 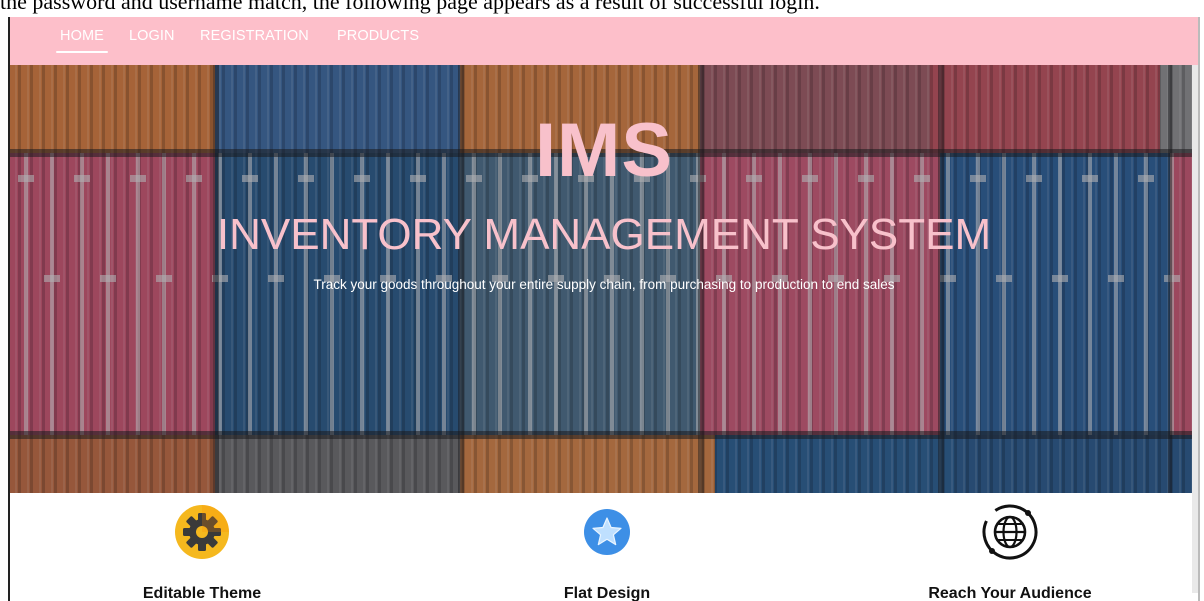 What do you see at coordinates (607, 593) in the screenshot?
I see `feature-label: Flat Design` at bounding box center [607, 593].